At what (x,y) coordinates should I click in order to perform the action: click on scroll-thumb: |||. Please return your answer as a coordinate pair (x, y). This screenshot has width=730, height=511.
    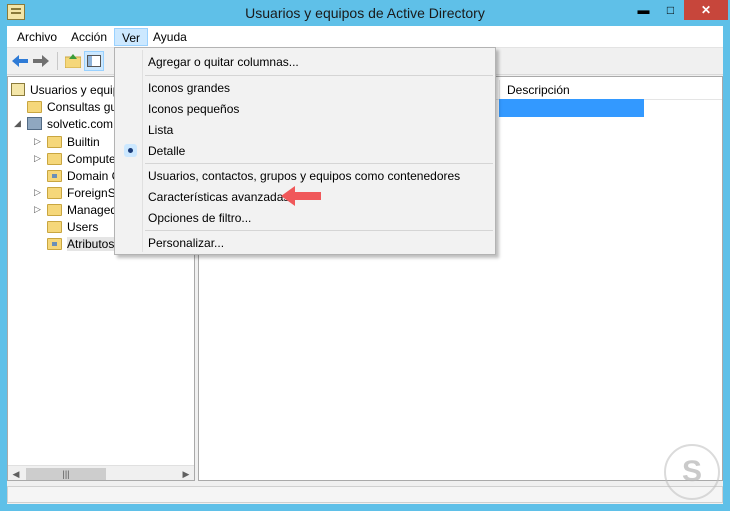
    Looking at the image, I should click on (66, 474).